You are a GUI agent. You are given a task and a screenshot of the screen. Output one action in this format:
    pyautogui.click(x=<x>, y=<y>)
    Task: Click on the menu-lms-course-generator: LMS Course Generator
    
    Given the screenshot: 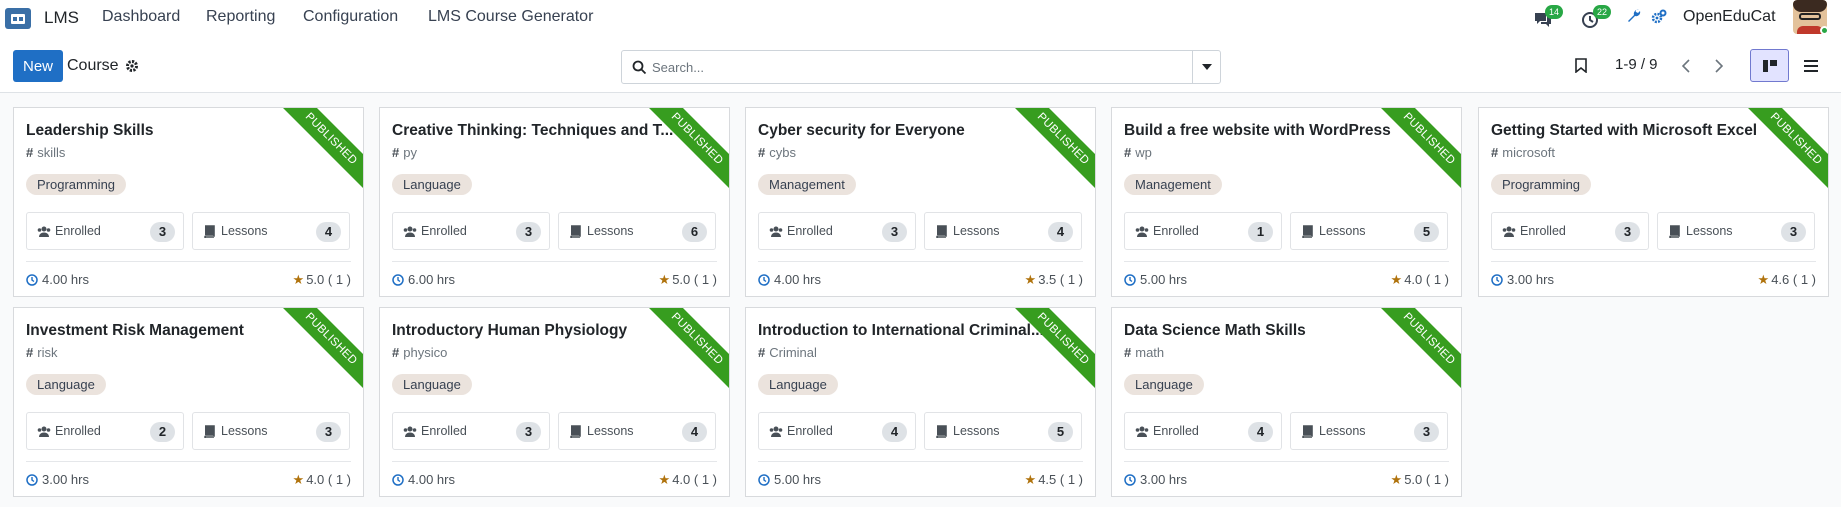 What is the action you would take?
    pyautogui.click(x=510, y=17)
    